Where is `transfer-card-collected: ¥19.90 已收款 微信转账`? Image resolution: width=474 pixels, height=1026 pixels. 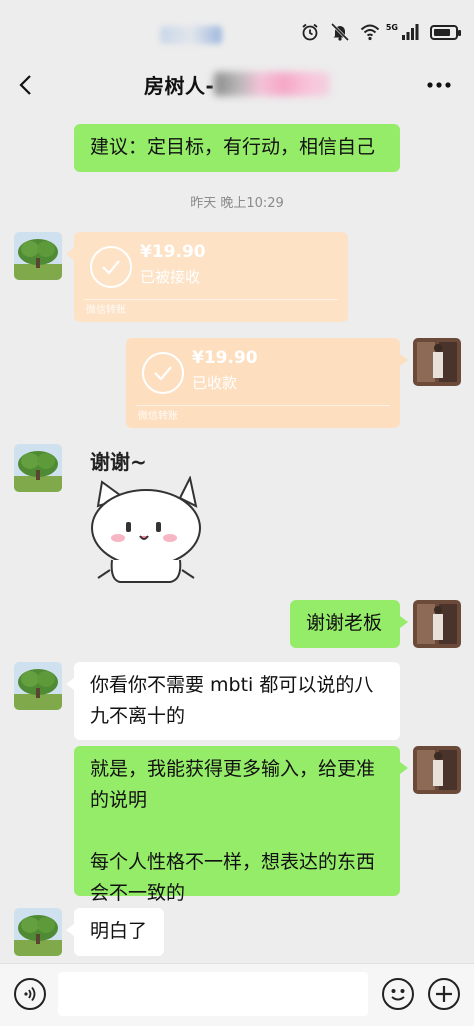 transfer-card-collected: ¥19.90 已收款 微信转账 is located at coordinates (267, 383).